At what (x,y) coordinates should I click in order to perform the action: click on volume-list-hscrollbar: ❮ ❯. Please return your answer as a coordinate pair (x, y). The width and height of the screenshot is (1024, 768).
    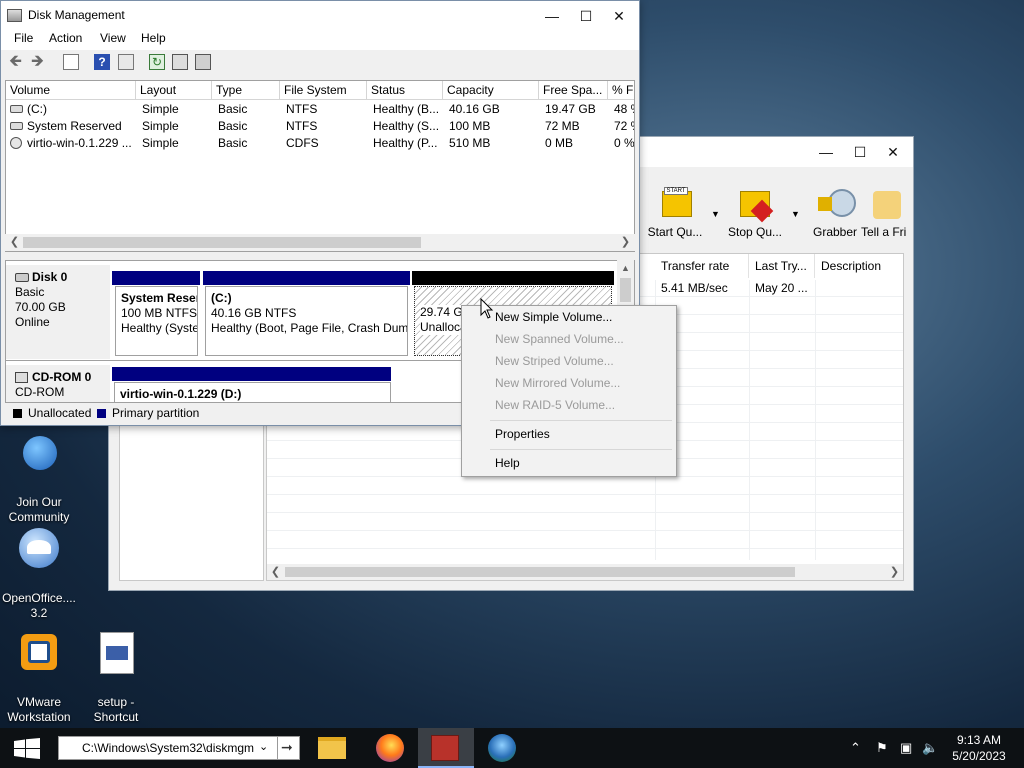
    Looking at the image, I should click on (320, 242).